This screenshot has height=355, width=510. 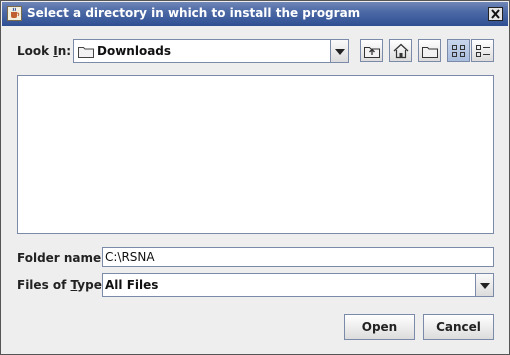 I want to click on files-of-type-label: Files of Type:, so click(x=62, y=285).